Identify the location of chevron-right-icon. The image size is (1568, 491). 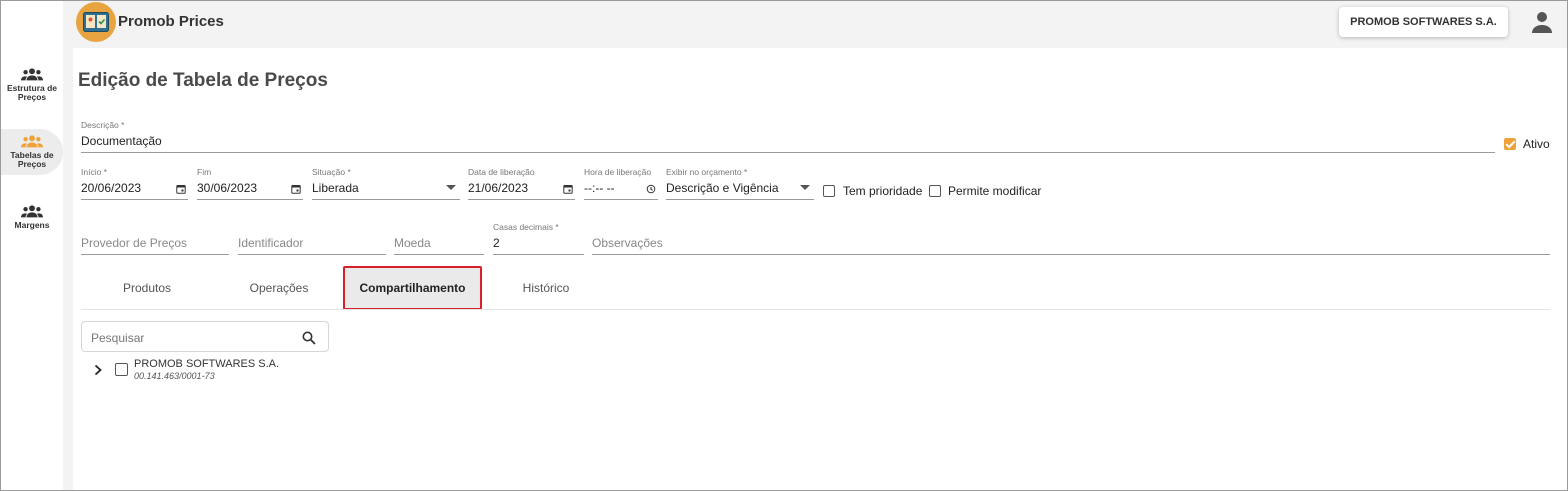
(98, 370).